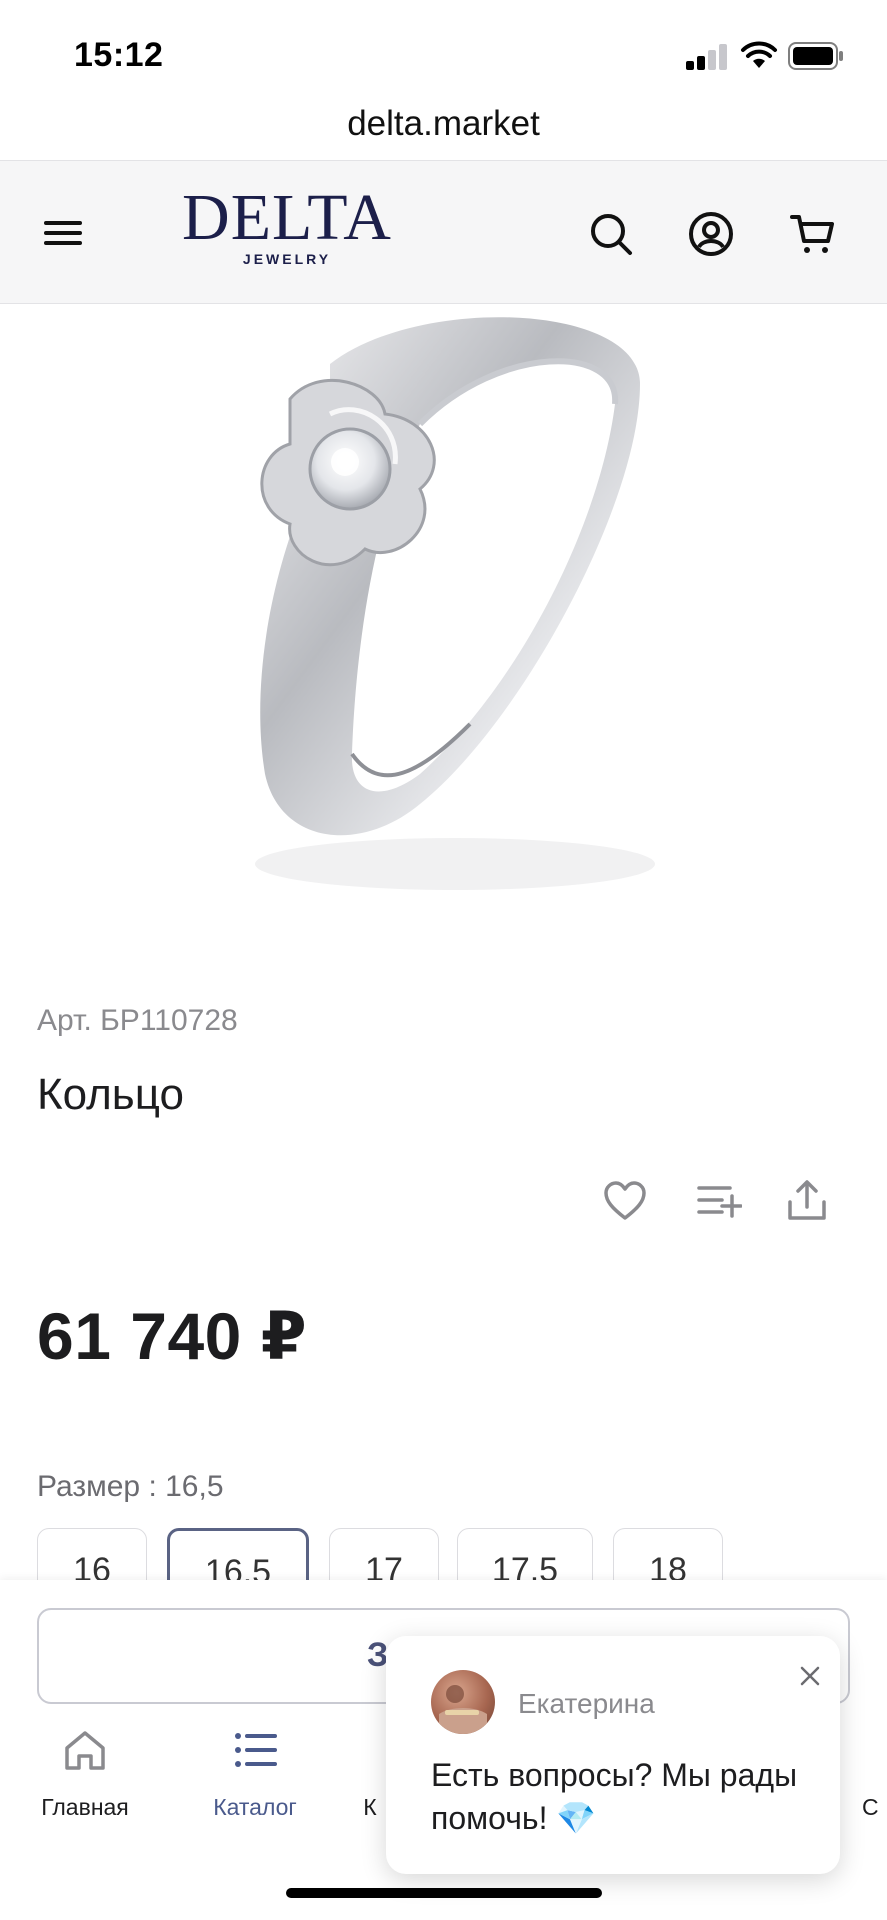 This screenshot has width=887, height=1920. I want to click on size-option-selected: 16.5, so click(238, 1554).